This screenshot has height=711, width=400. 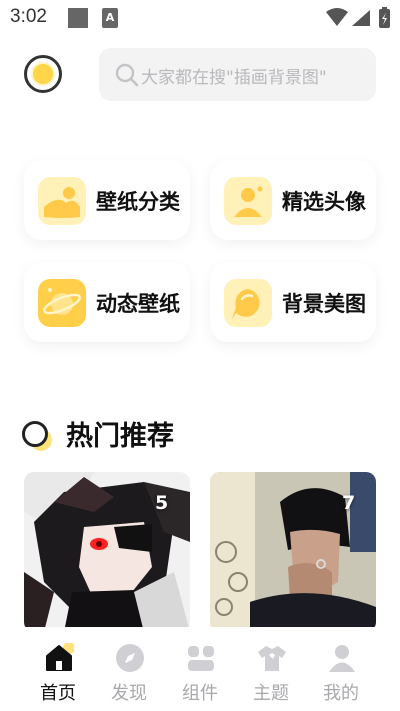 I want to click on battery-charging-icon, so click(x=384, y=17).